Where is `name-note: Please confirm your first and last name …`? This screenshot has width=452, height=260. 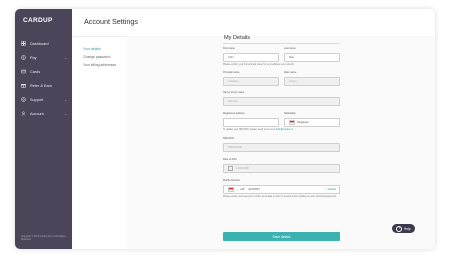
name-note: Please confirm your first and last name … is located at coordinates (259, 65).